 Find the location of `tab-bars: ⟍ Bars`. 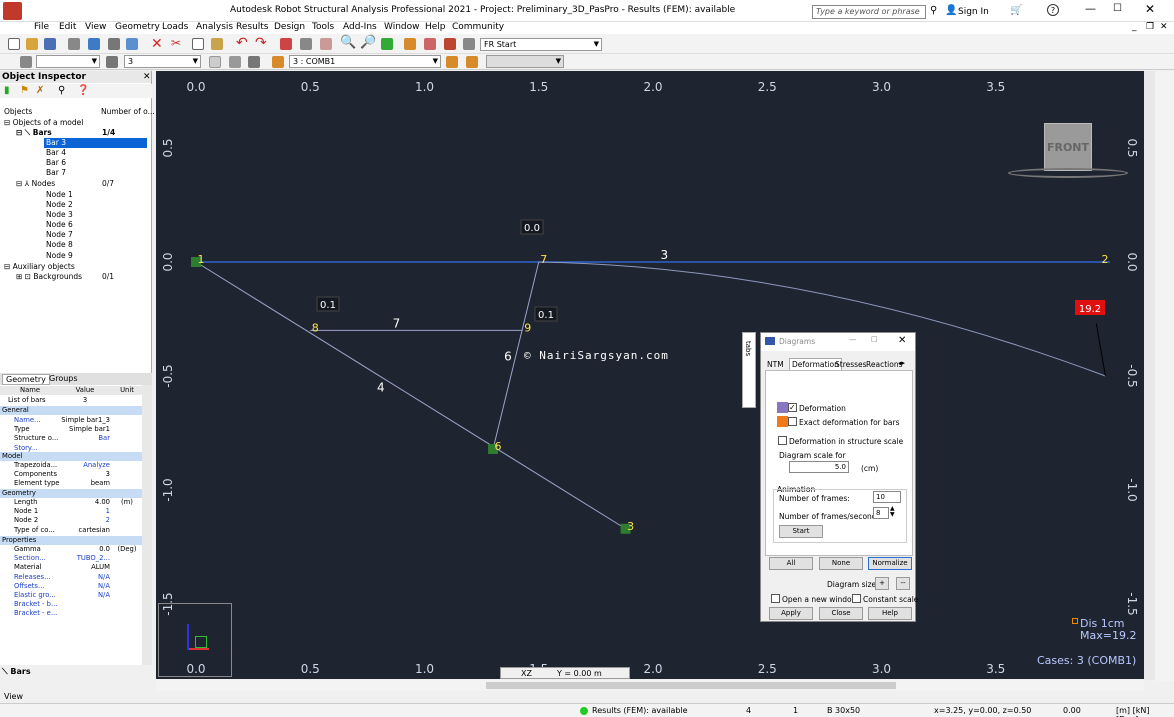

tab-bars: ⟍ Bars is located at coordinates (16, 672).